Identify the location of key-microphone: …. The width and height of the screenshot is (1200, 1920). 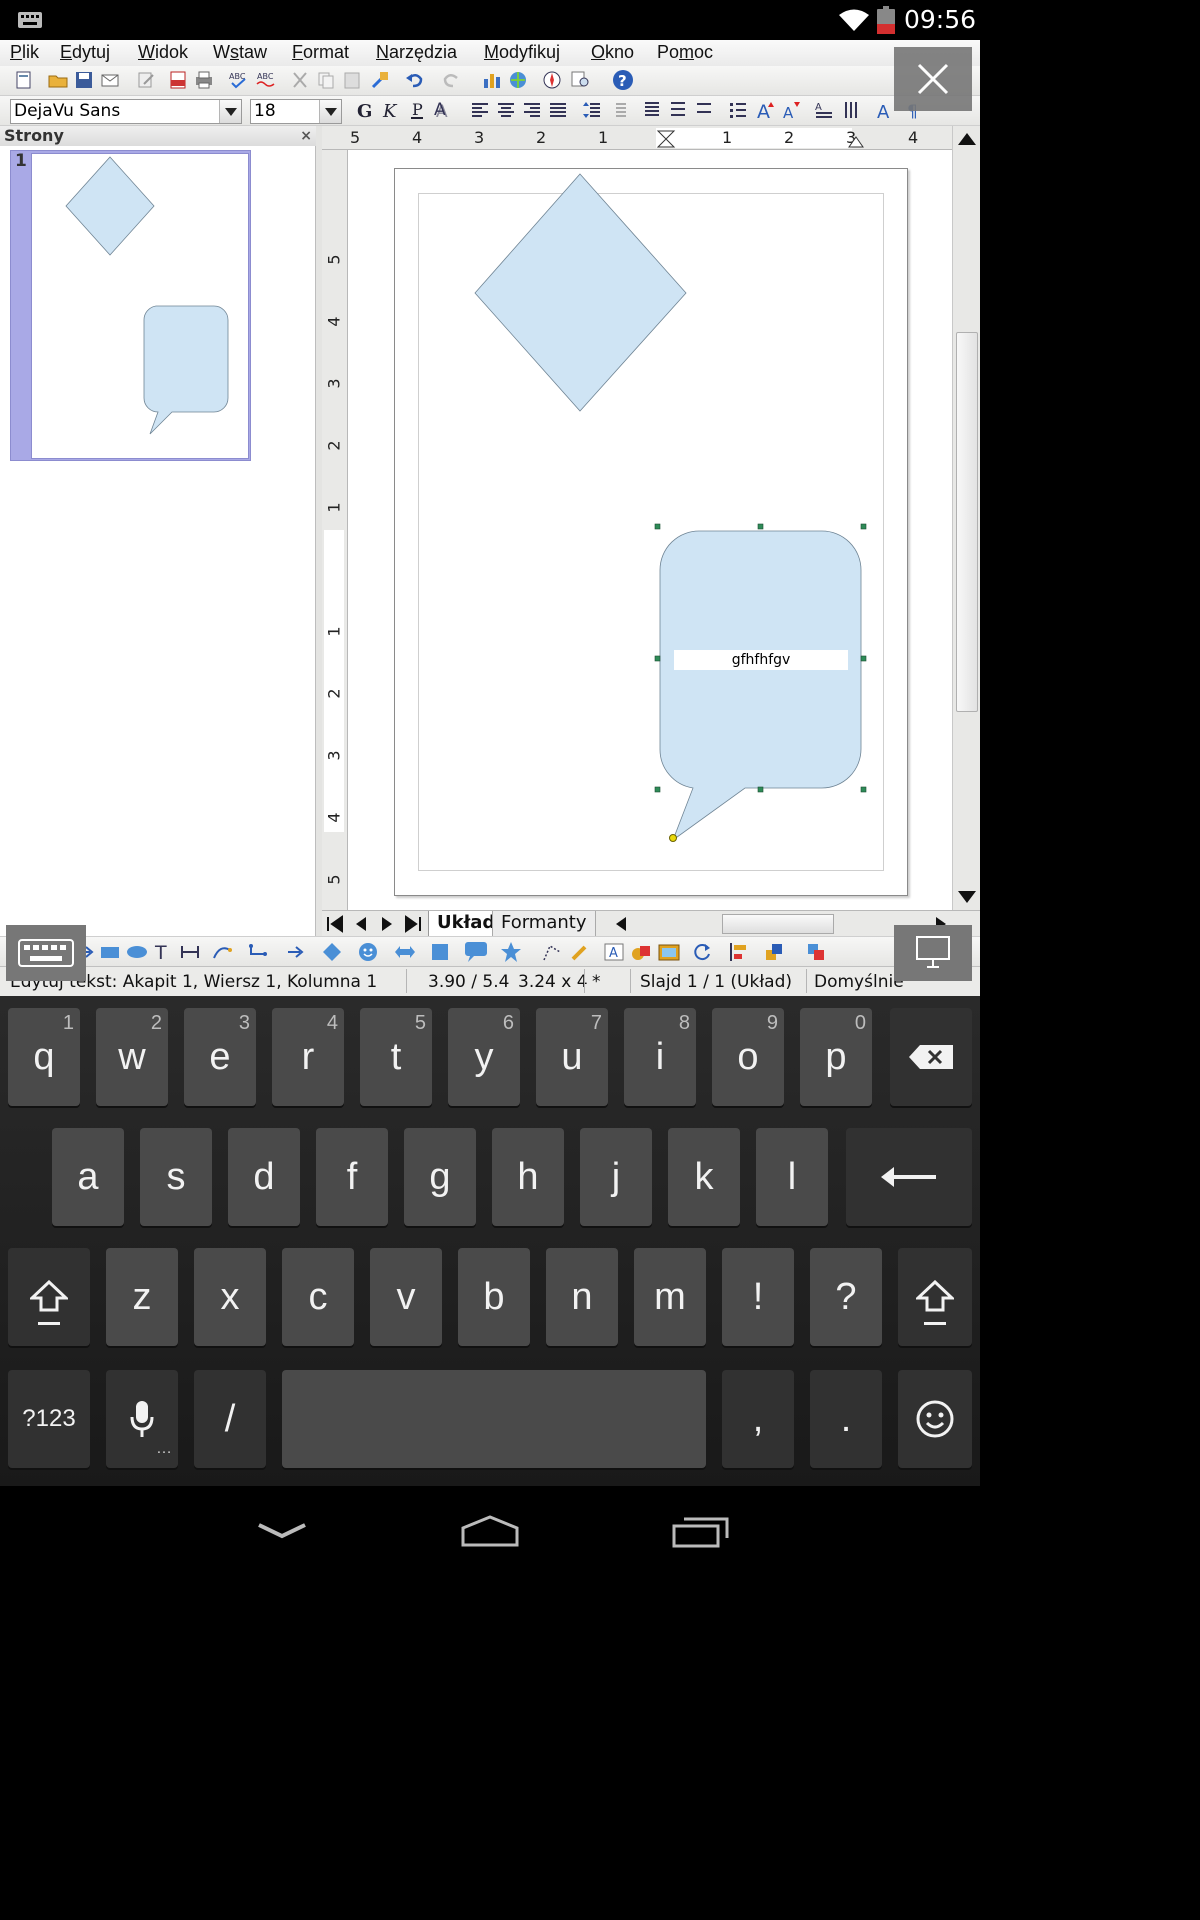
(142, 1419).